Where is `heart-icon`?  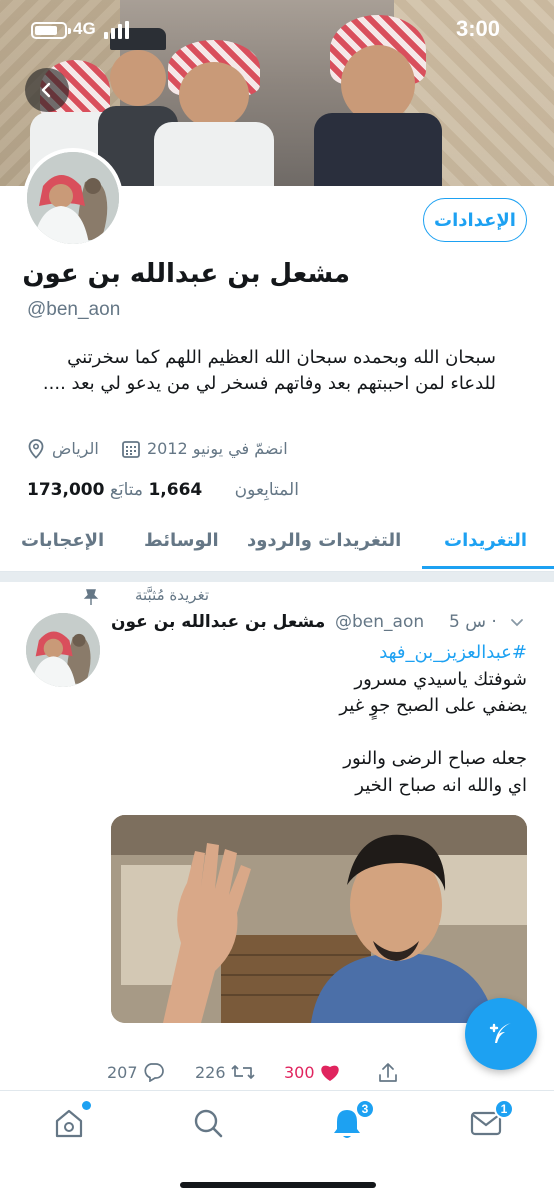
heart-icon is located at coordinates (329, 1073).